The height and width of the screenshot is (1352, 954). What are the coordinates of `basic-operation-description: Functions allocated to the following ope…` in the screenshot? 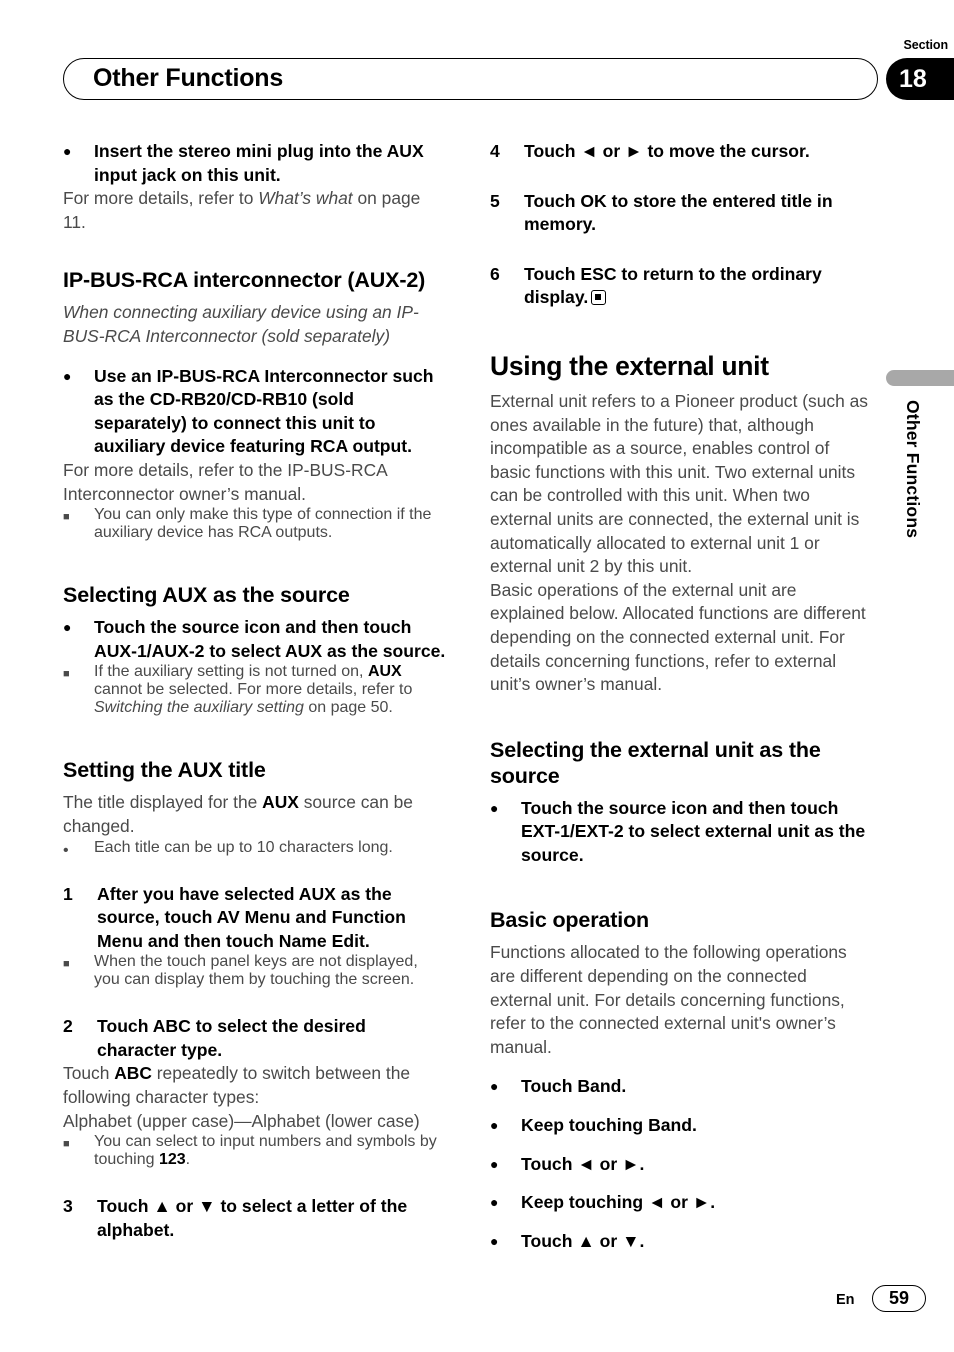 It's located at (668, 999).